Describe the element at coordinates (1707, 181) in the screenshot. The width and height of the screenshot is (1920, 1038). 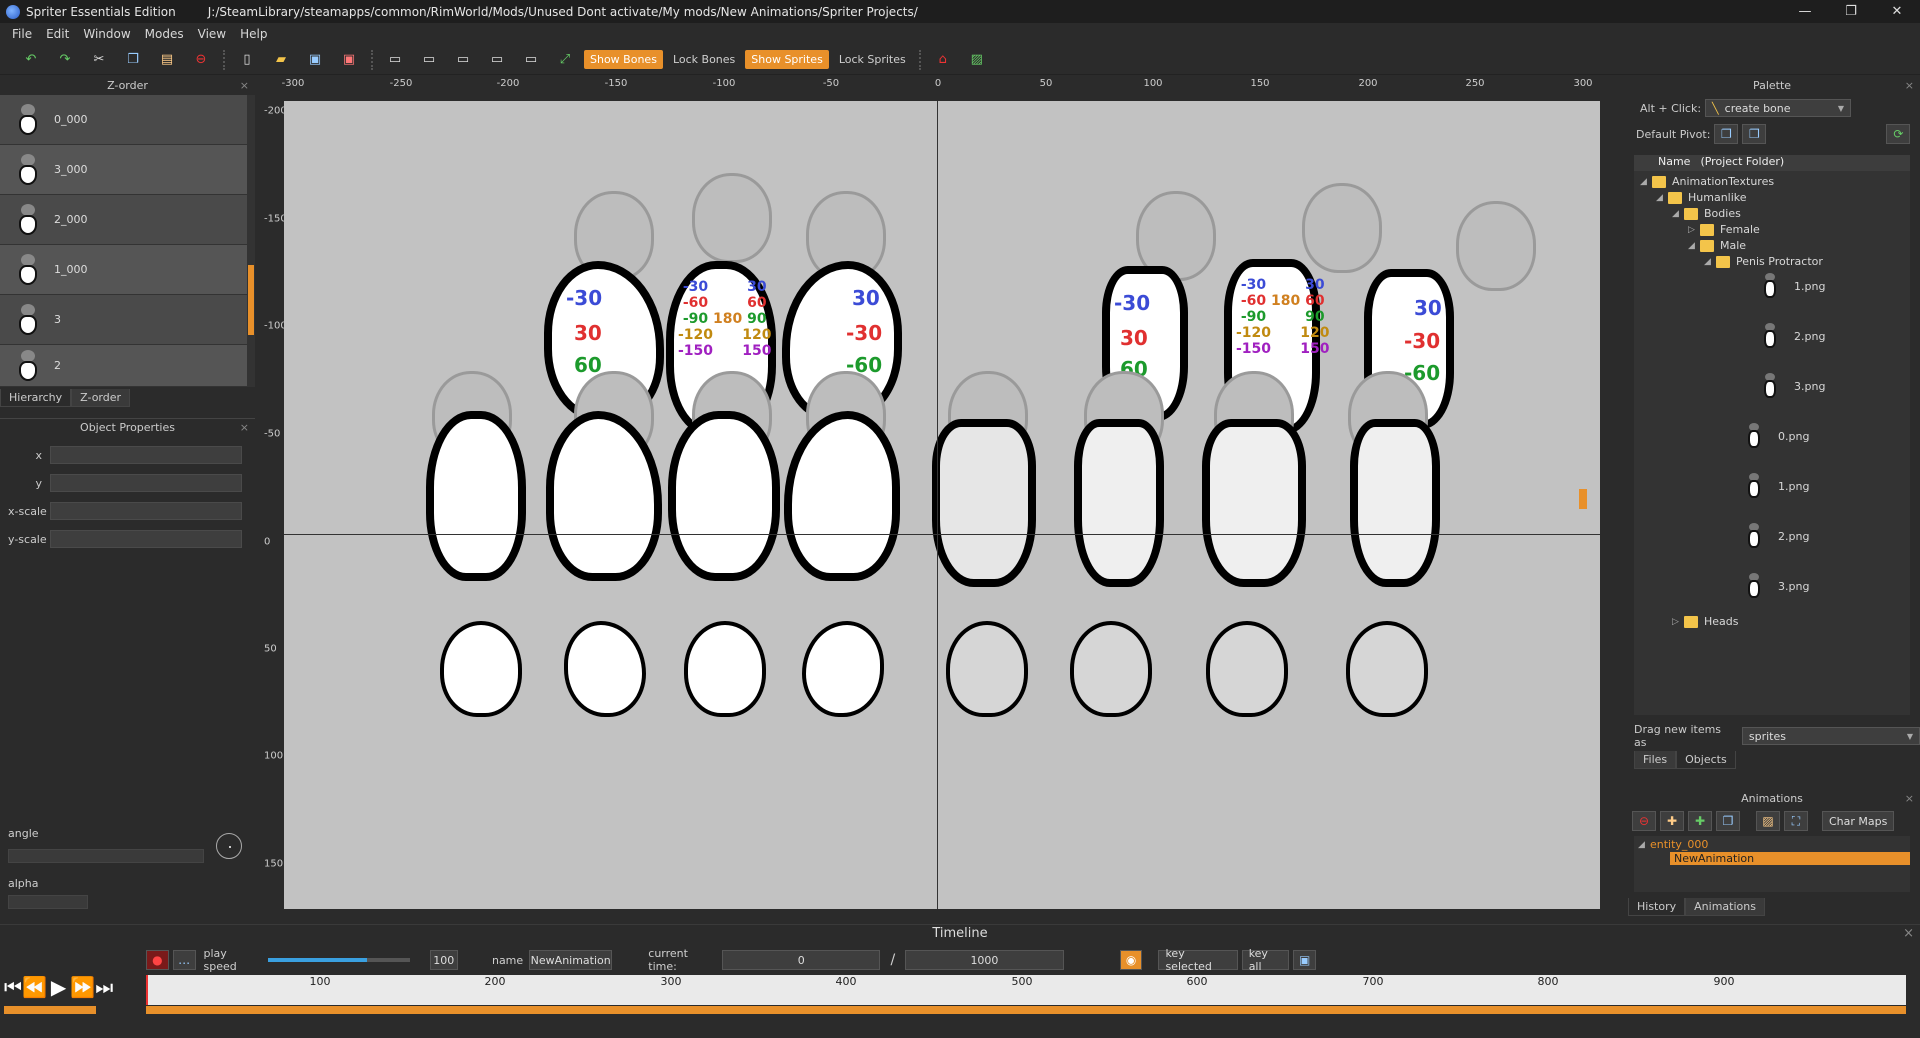
I see `tree-folder-animationtextures: ◢ AnimationTextures` at that location.